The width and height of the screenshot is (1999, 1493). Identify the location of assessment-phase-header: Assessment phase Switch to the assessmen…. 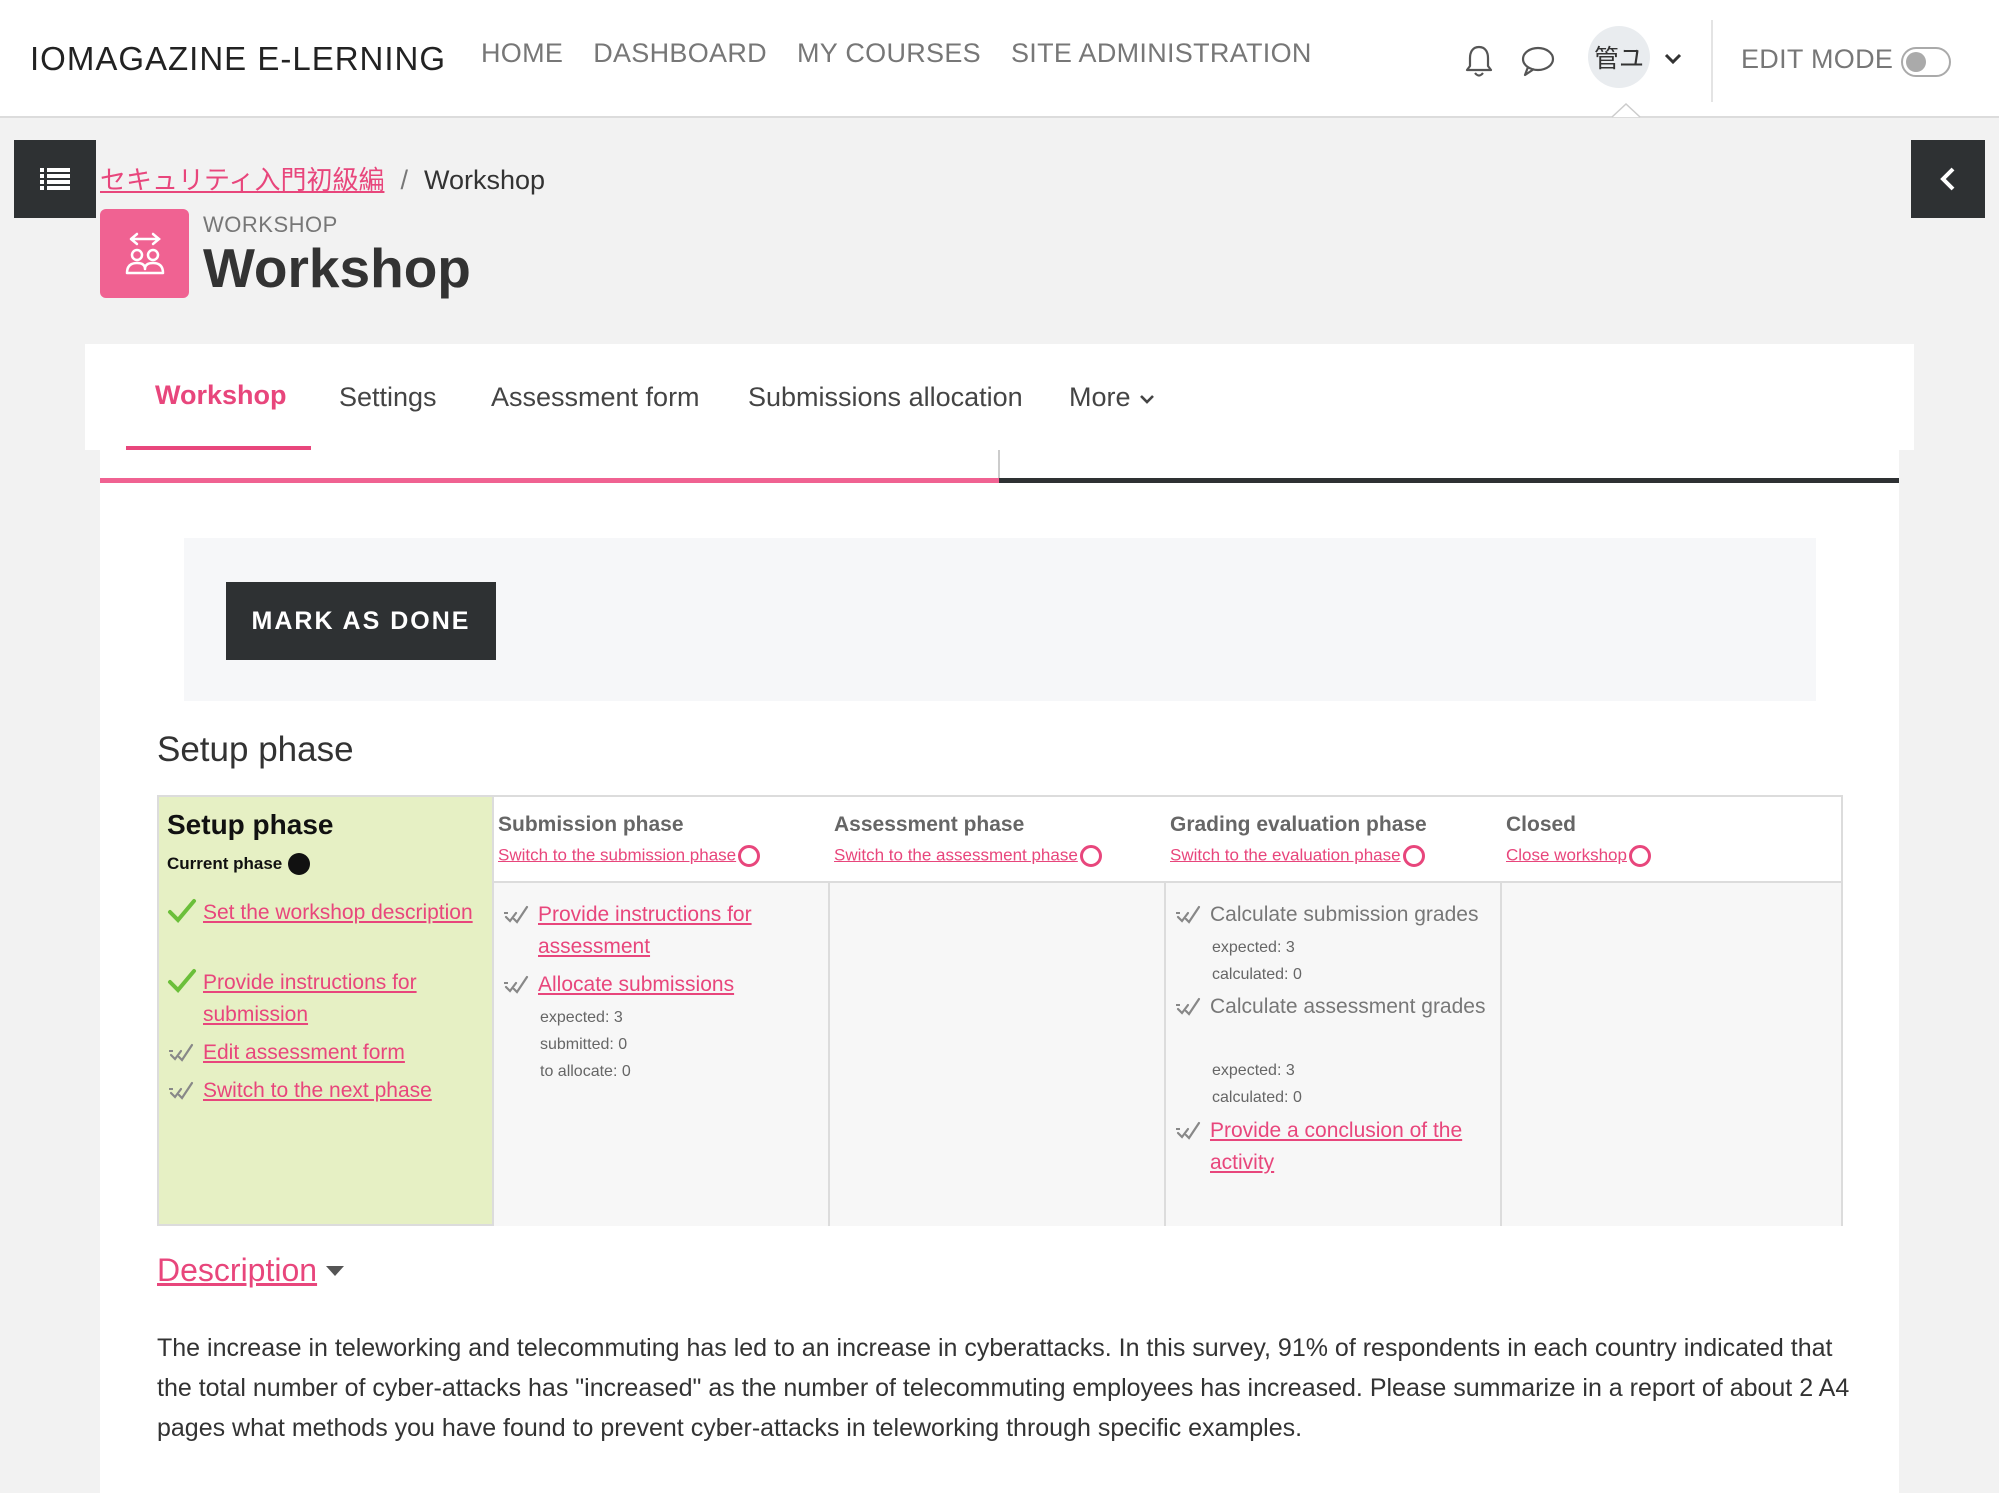
(998, 840).